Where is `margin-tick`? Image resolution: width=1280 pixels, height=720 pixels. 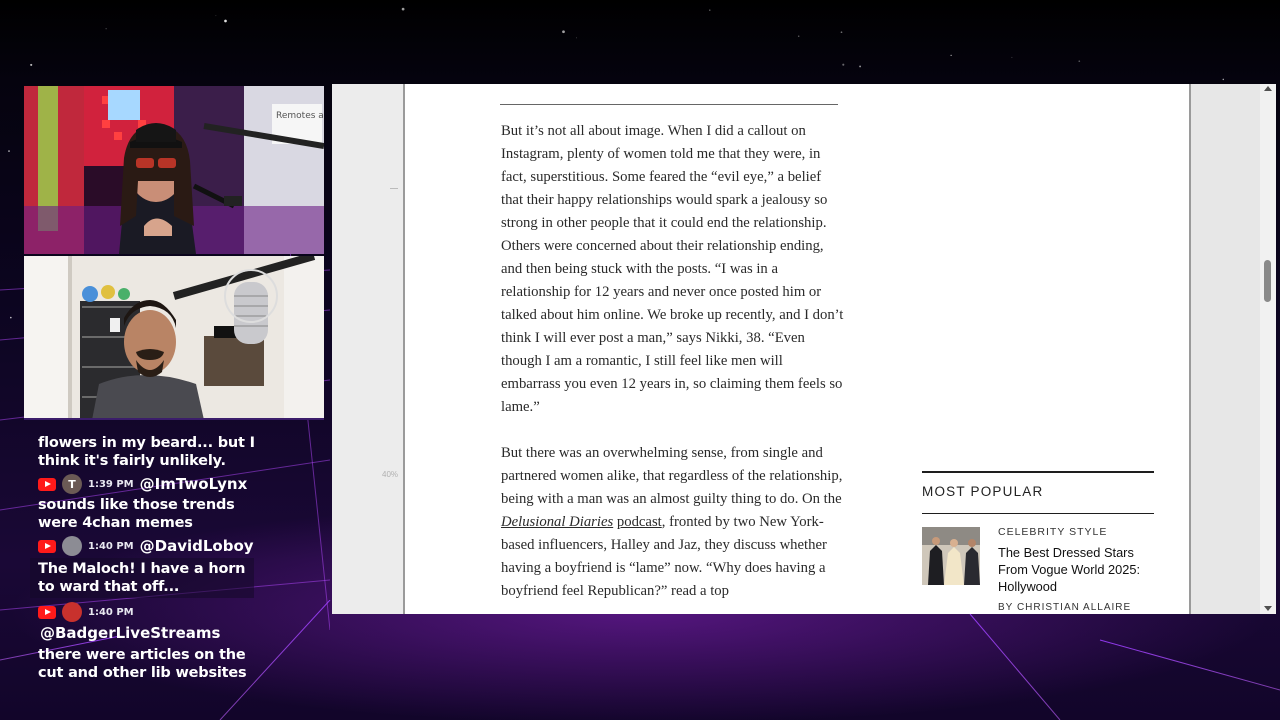
margin-tick is located at coordinates (394, 188).